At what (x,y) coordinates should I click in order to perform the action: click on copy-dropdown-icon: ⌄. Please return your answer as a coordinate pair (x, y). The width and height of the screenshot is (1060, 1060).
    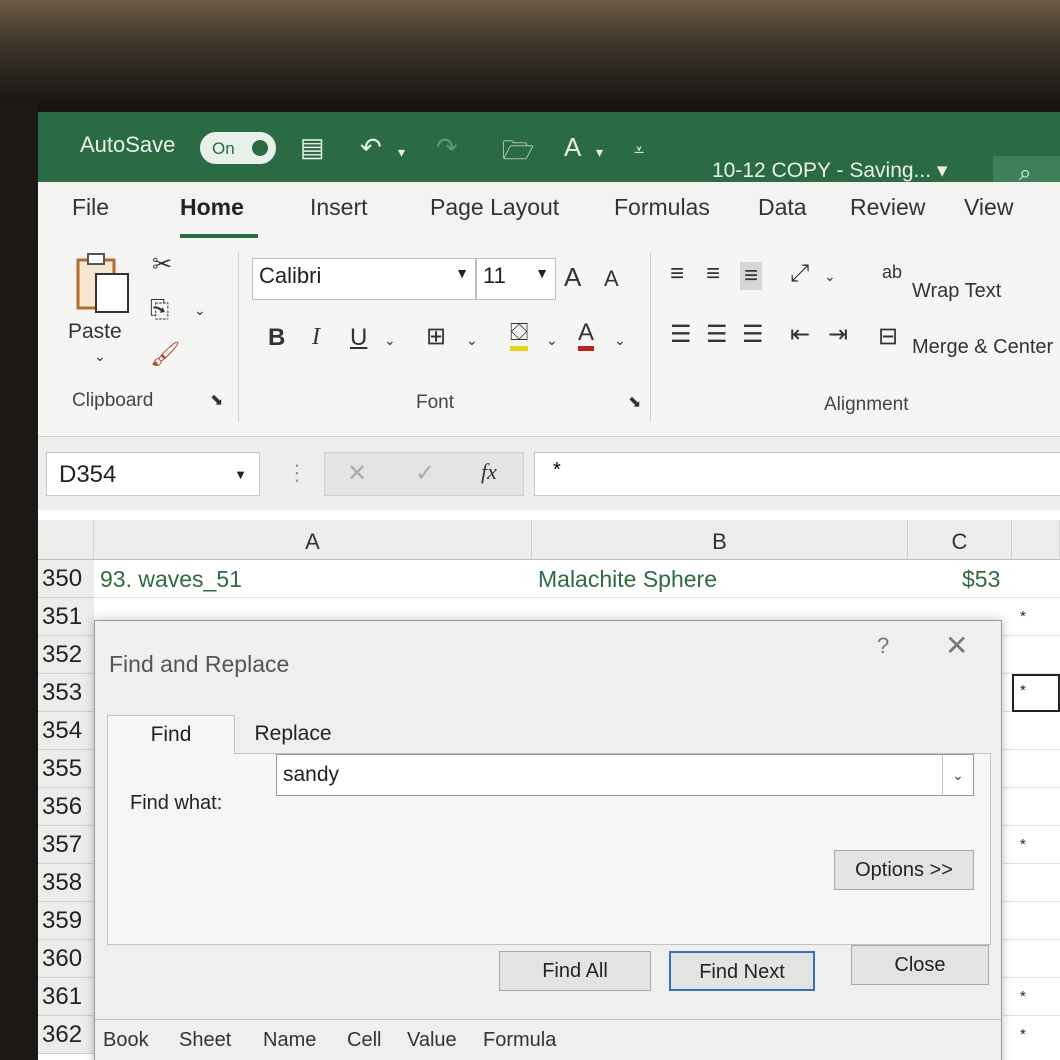
    Looking at the image, I should click on (200, 310).